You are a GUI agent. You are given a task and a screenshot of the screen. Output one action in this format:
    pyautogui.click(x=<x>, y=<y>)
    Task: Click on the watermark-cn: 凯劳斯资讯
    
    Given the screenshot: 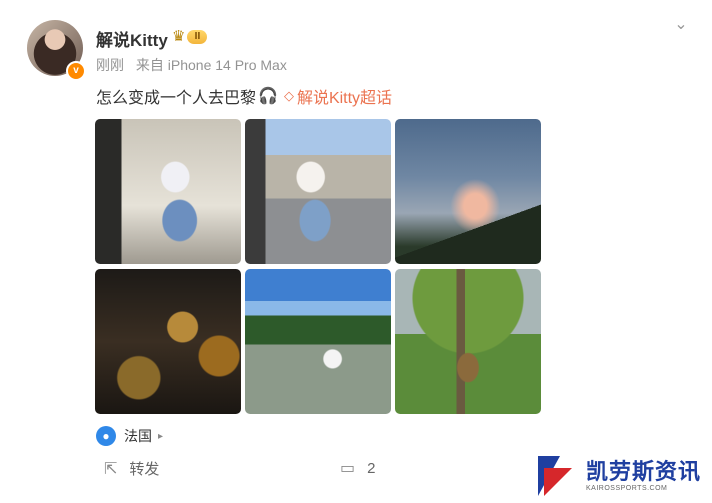 What is the action you would take?
    pyautogui.click(x=644, y=471)
    